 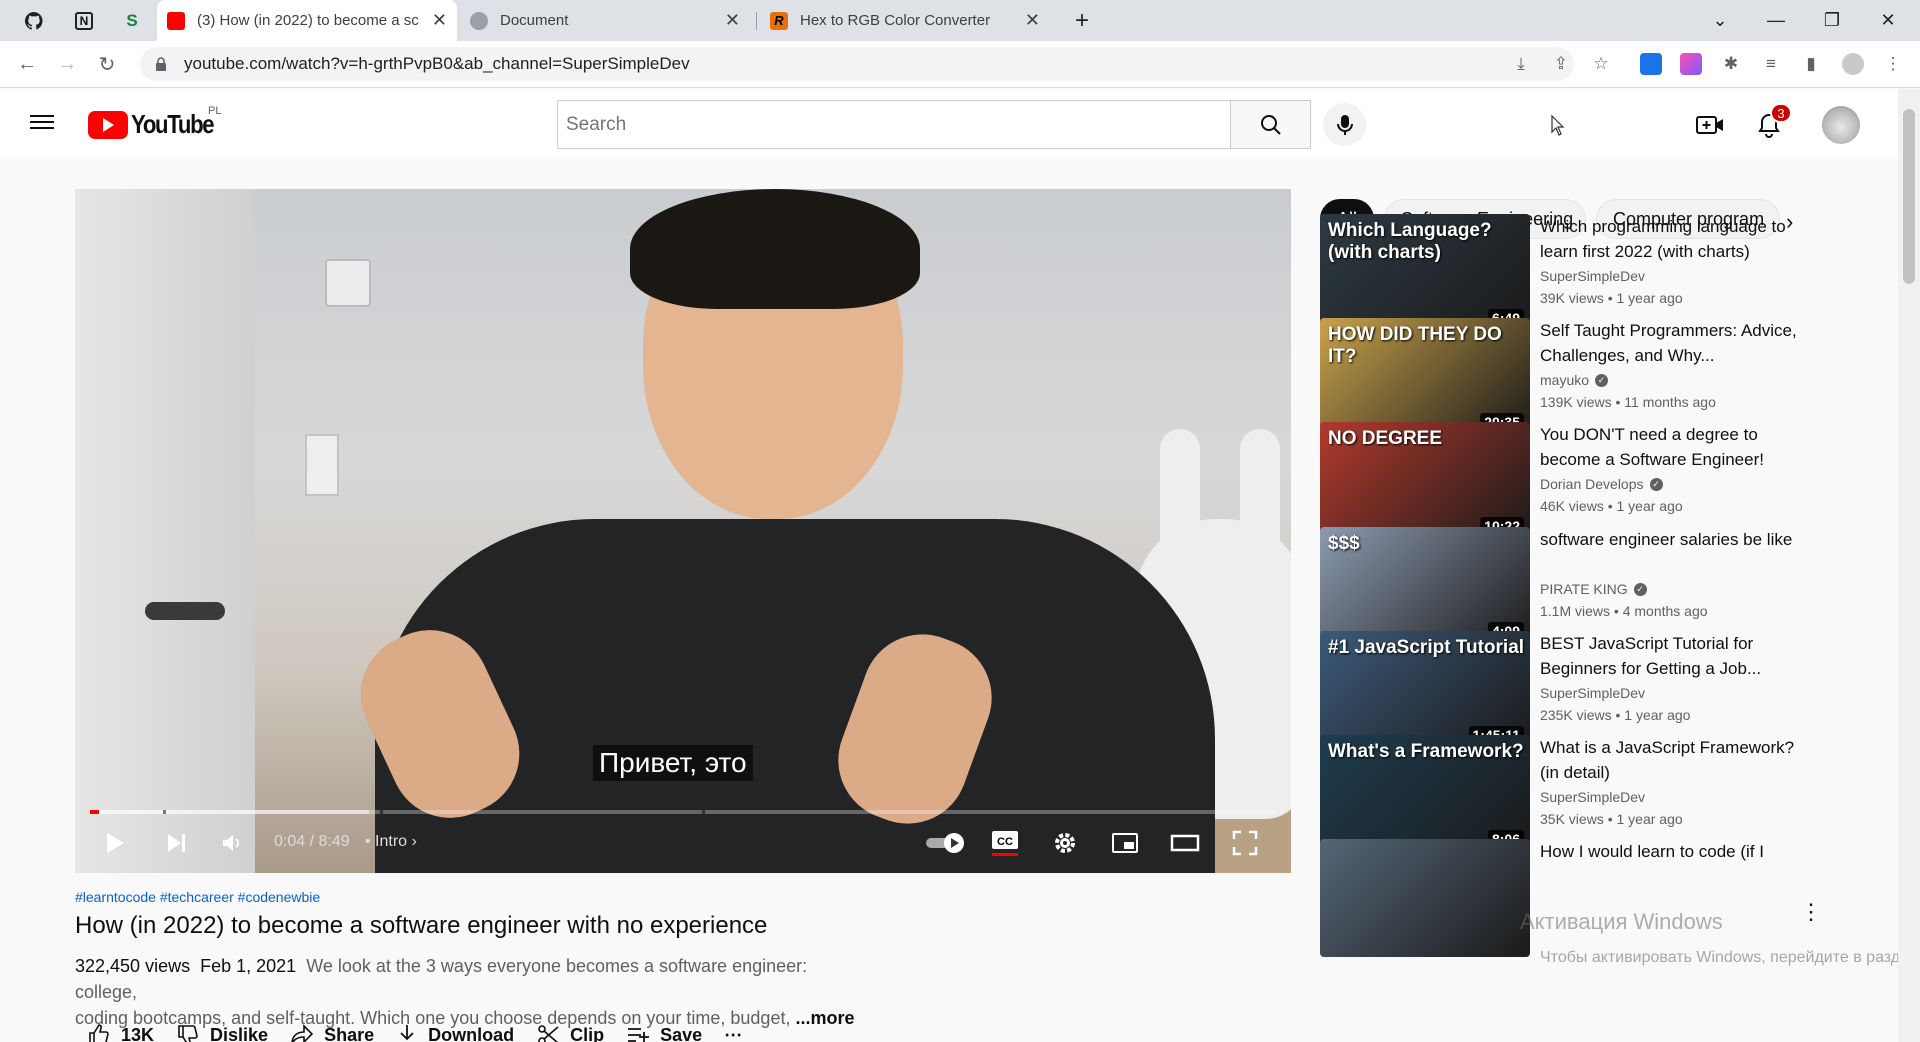 I want to click on video-thumbnail: #1 JavaScript Tutorial1:45:11, so click(x=1425, y=690).